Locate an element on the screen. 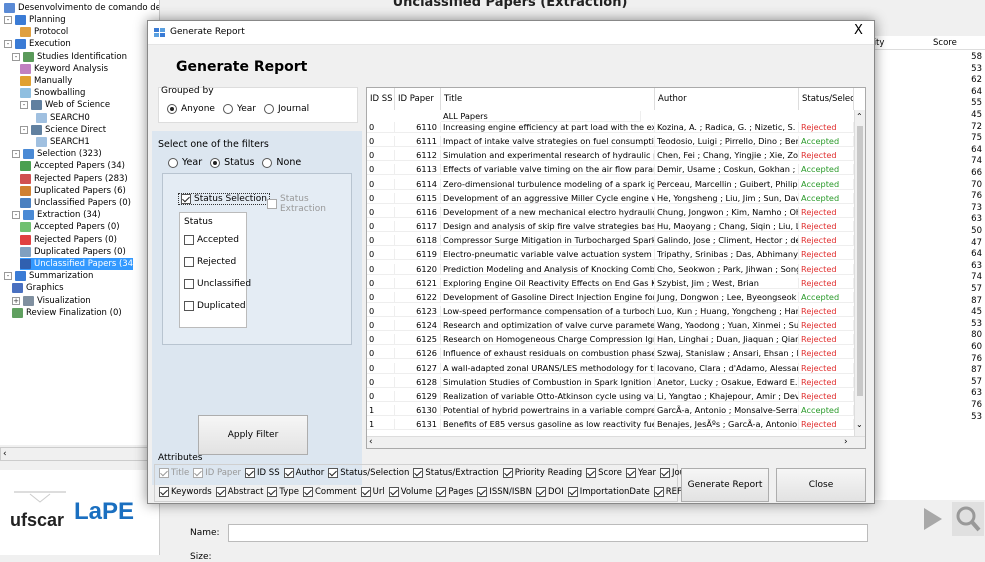  tree-item: Snowballing is located at coordinates (52, 93).